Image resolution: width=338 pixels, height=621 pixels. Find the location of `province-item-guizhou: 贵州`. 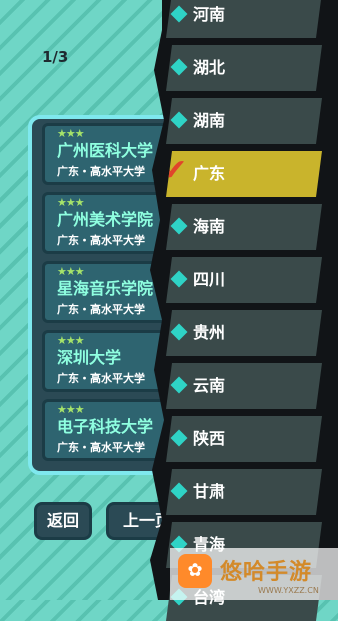

province-item-guizhou: 贵州 is located at coordinates (244, 333).